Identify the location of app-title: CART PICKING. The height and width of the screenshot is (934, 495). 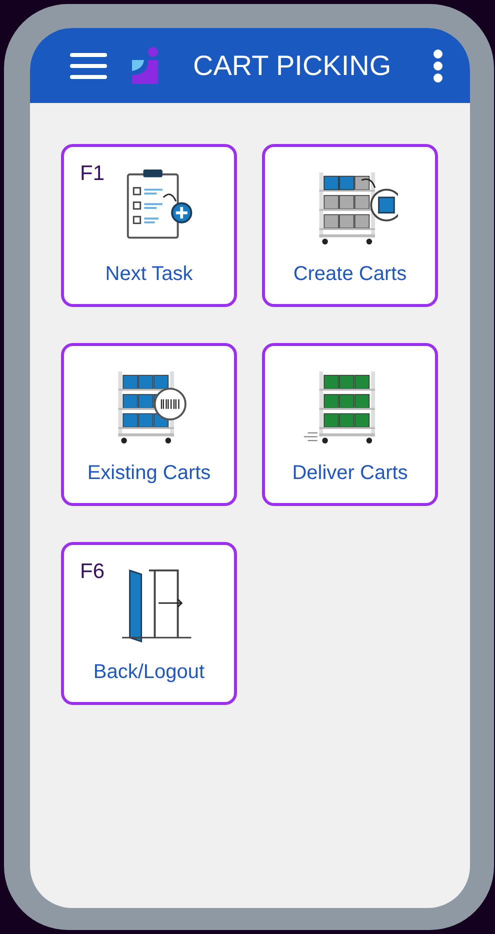
(292, 65).